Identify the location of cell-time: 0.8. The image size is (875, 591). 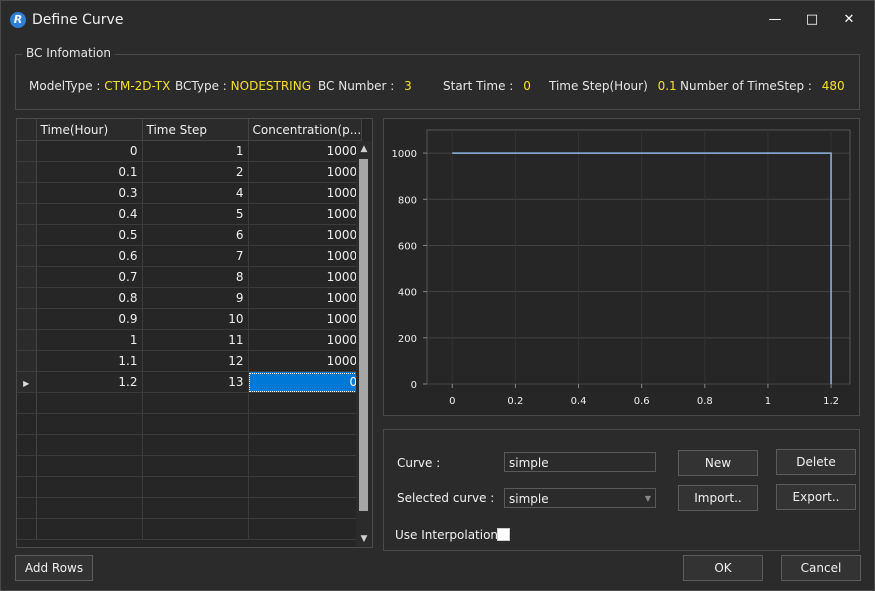
(89, 298).